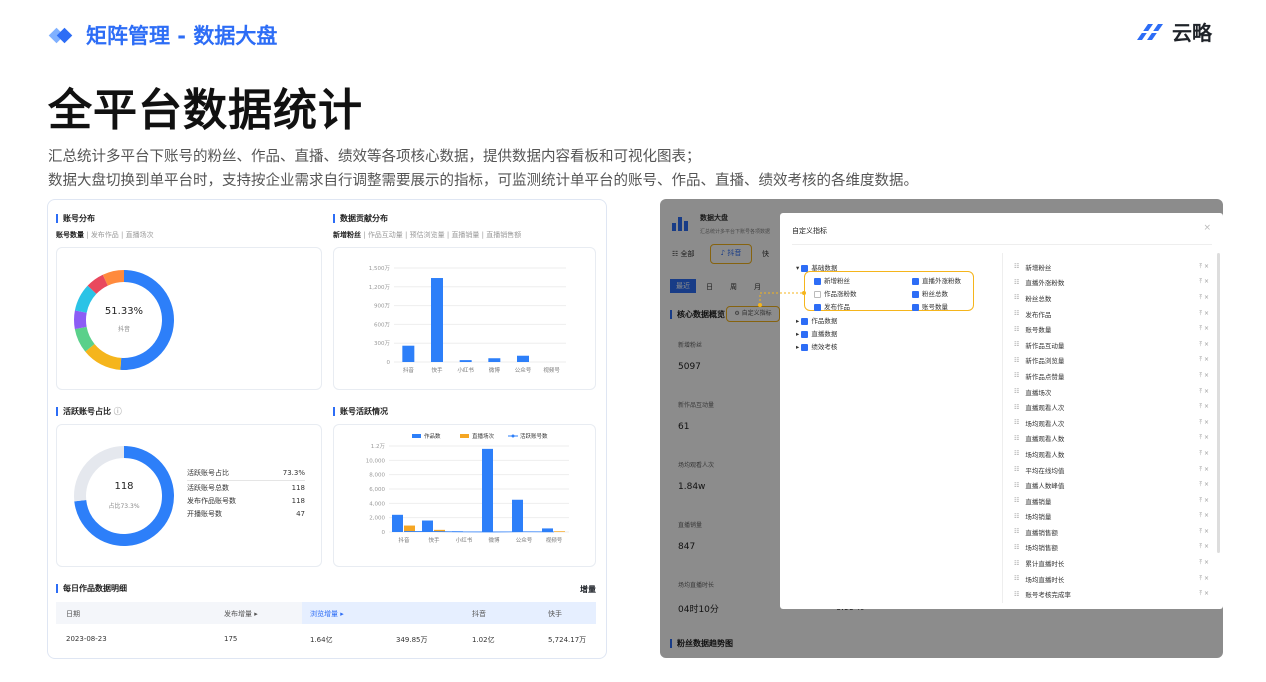 The width and height of the screenshot is (1266, 682). What do you see at coordinates (1111, 548) in the screenshot?
I see `selected-metric-item: ☷ 场均销售额 ⤒ ×` at bounding box center [1111, 548].